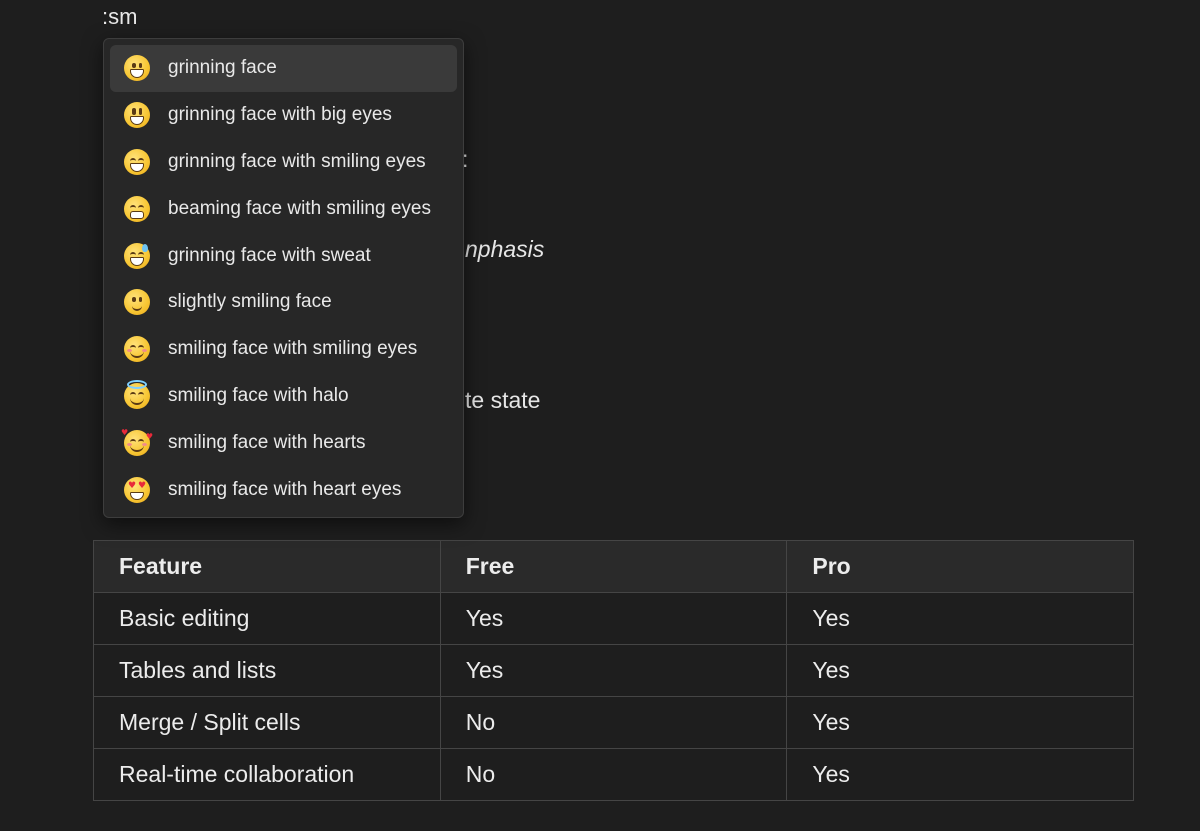  Describe the element at coordinates (960, 566) in the screenshot. I see `table-header-cell: Pro` at that location.